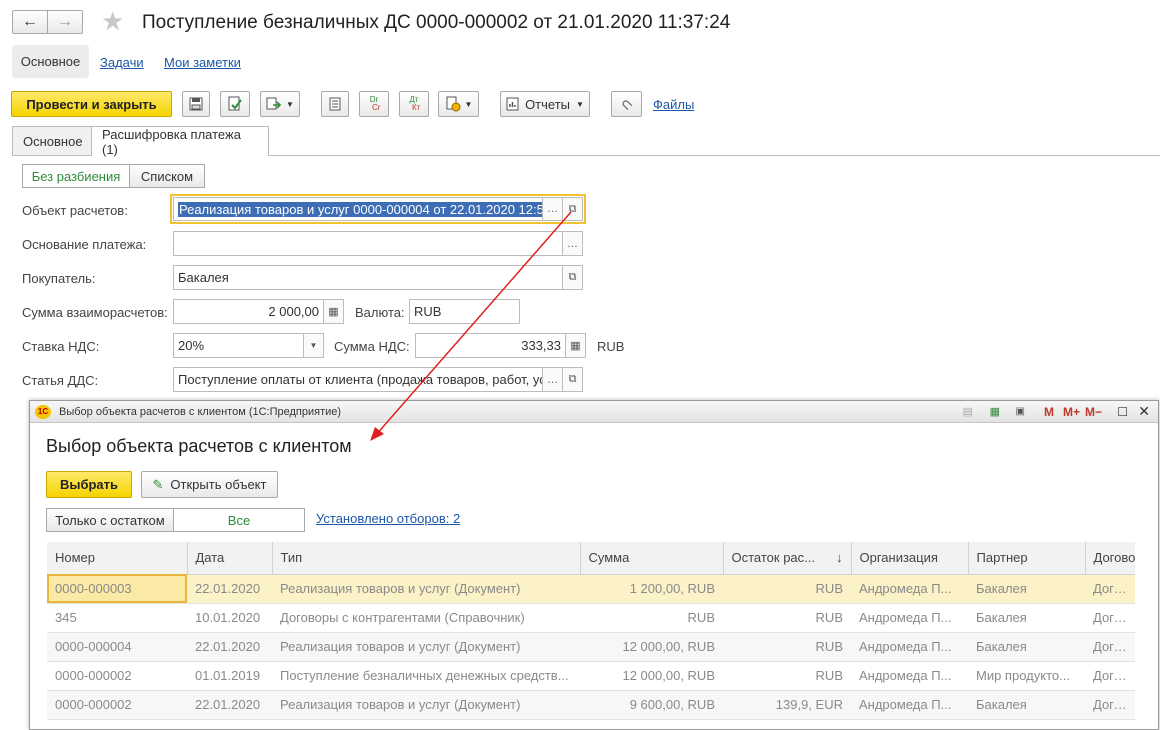  I want to click on vat-rate-field: 20% ▼, so click(248, 345).